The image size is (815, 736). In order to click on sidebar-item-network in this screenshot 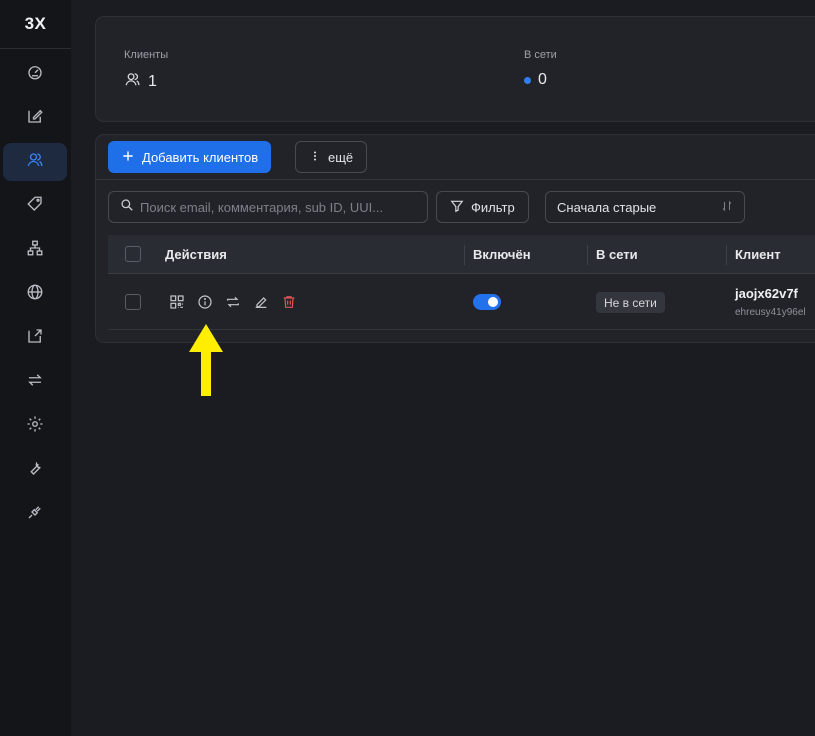, I will do `click(35, 294)`.